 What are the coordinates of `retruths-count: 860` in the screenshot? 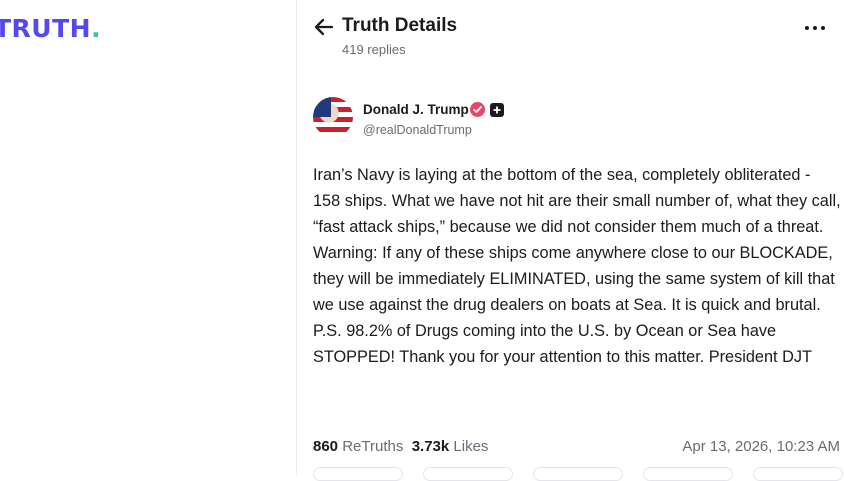 It's located at (325, 446).